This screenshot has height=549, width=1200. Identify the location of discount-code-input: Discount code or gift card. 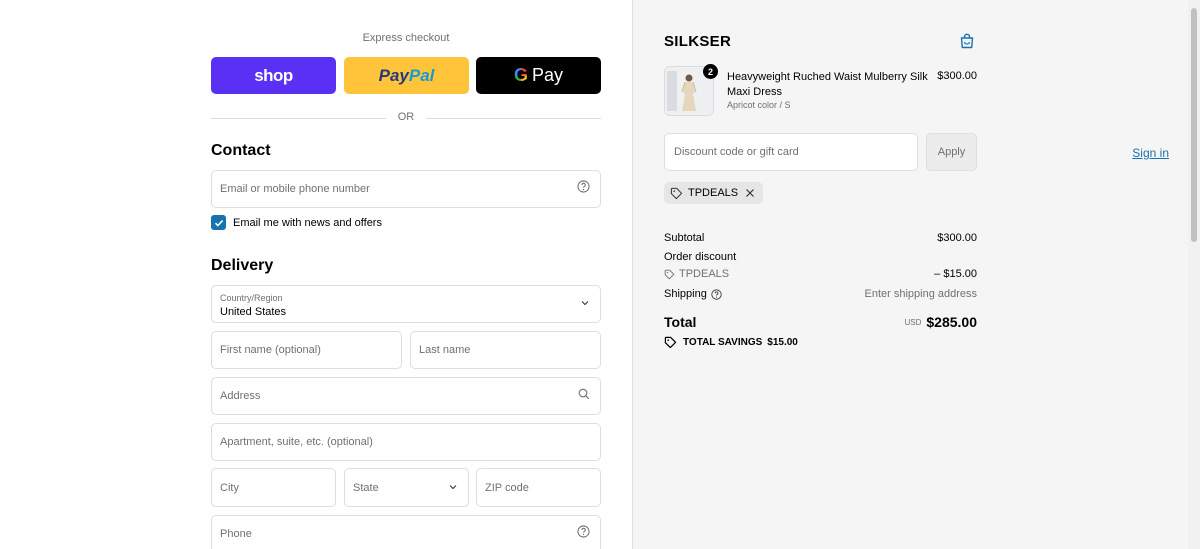
(791, 152).